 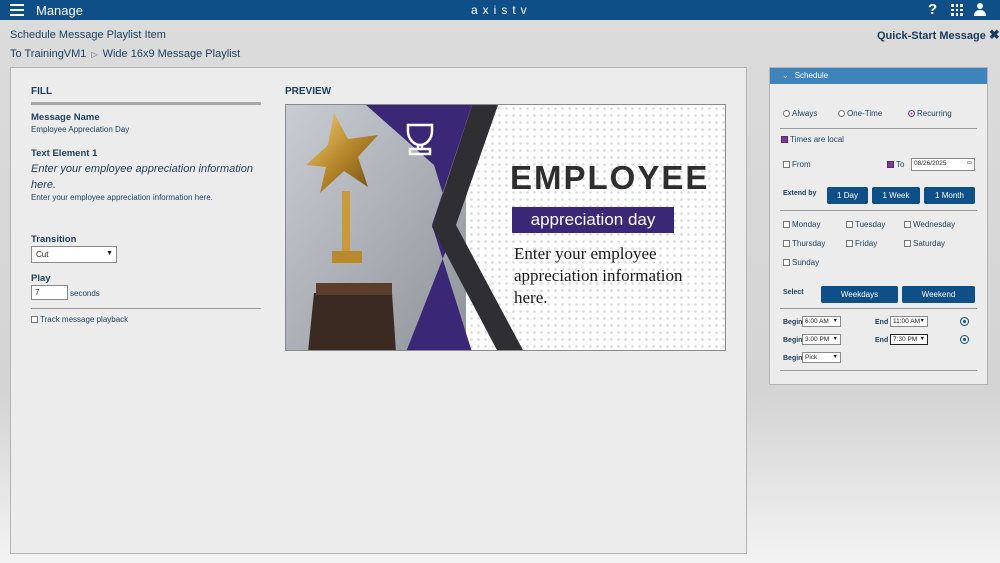 I want to click on quick-start-message-button: Quick-Start Message ✖, so click(x=938, y=35).